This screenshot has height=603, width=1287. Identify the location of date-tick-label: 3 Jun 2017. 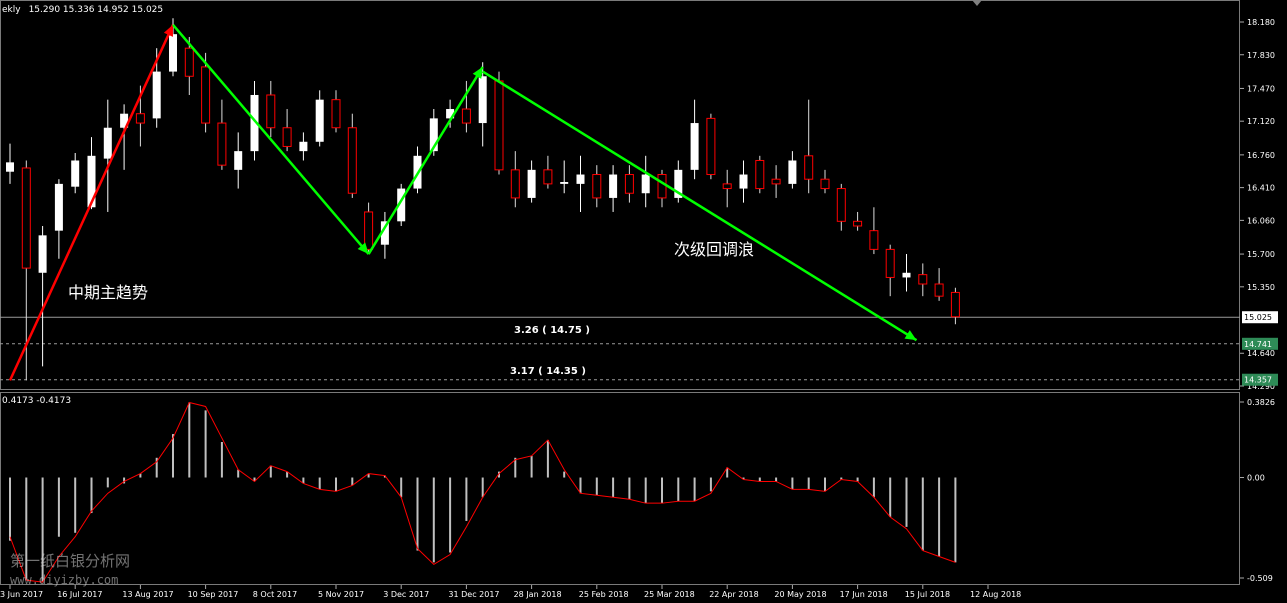
(21, 594).